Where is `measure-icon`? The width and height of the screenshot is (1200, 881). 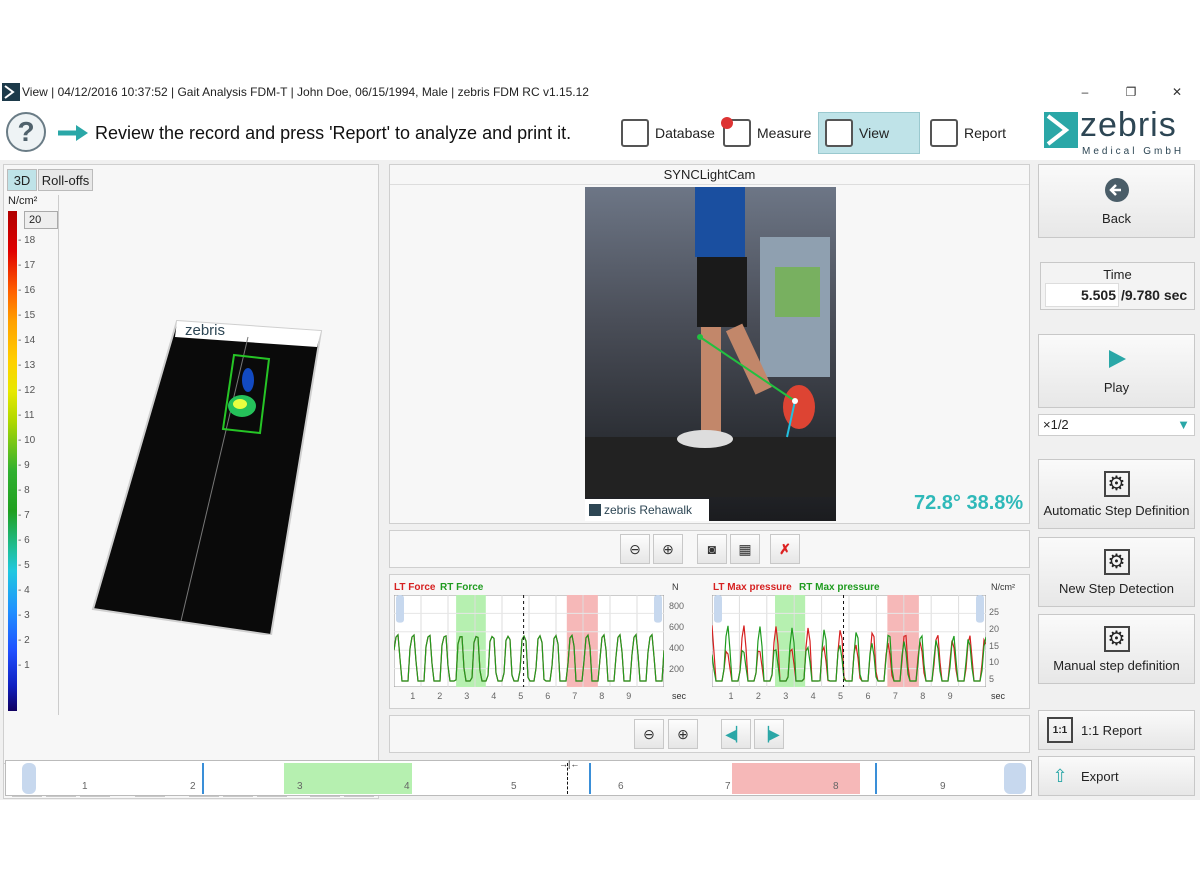 measure-icon is located at coordinates (736, 132).